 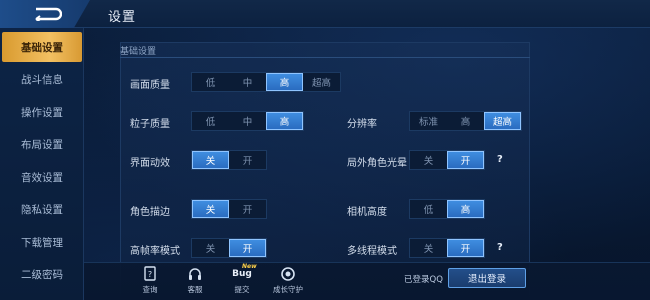 I want to click on query-button: ? 查询, so click(x=150, y=282).